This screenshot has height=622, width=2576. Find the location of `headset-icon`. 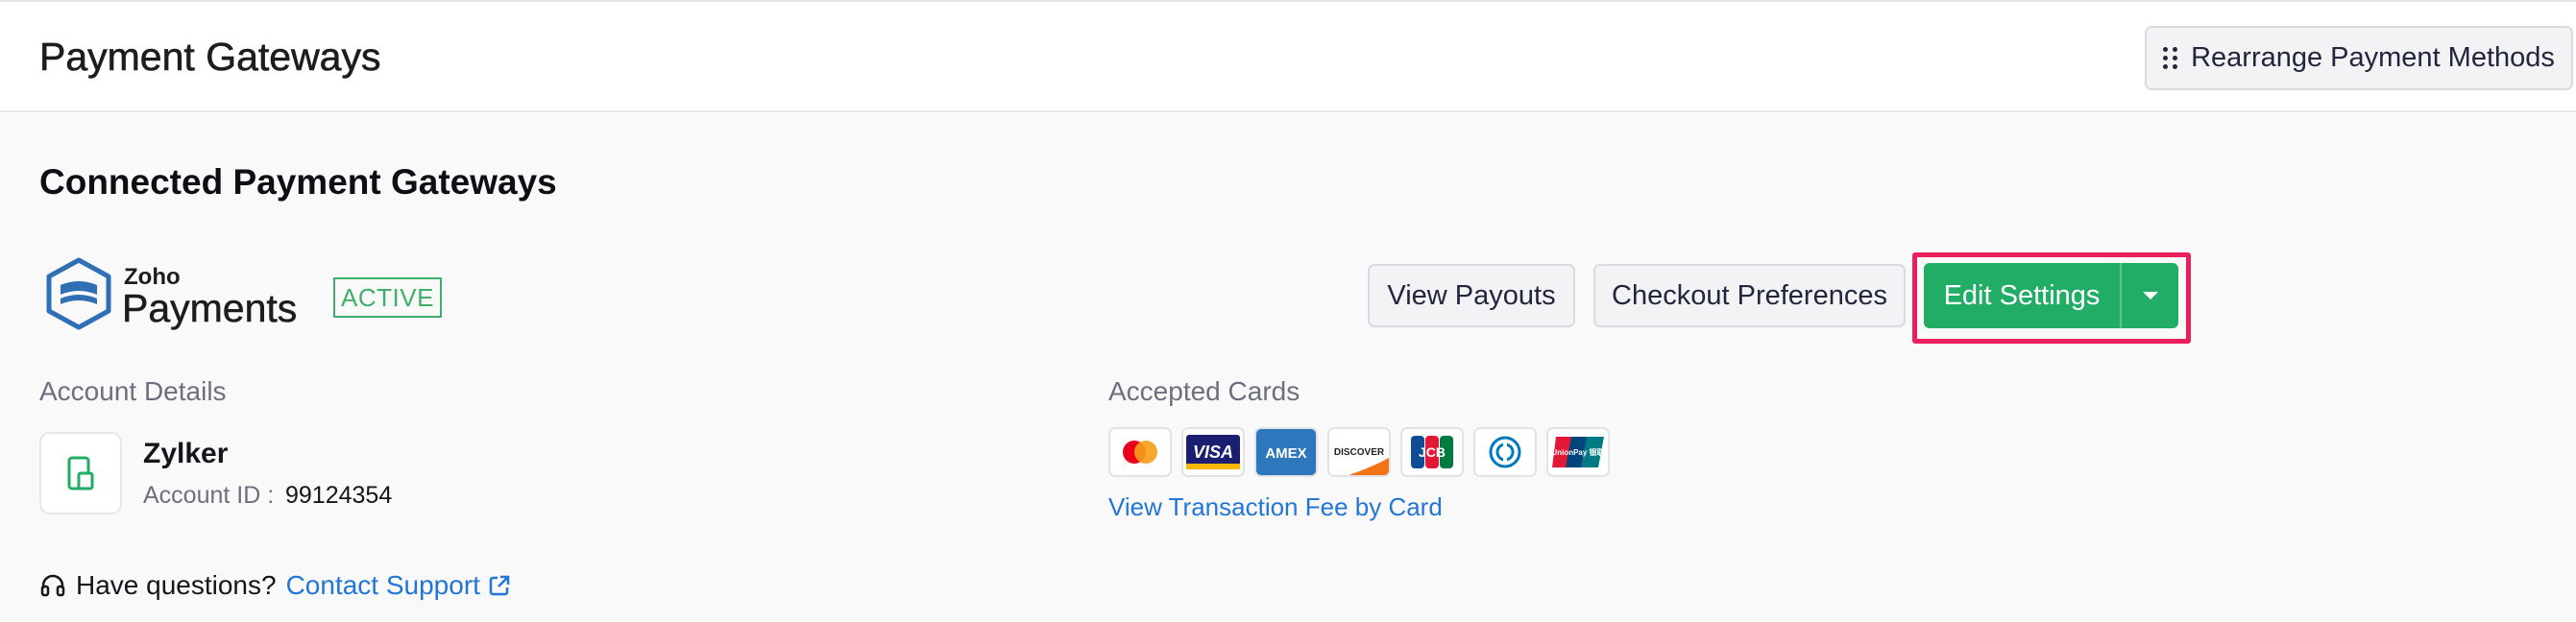

headset-icon is located at coordinates (52, 585).